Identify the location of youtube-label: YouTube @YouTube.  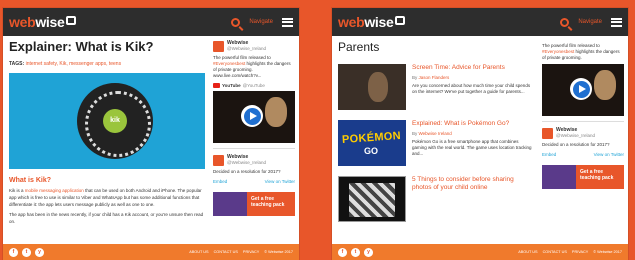
(254, 85).